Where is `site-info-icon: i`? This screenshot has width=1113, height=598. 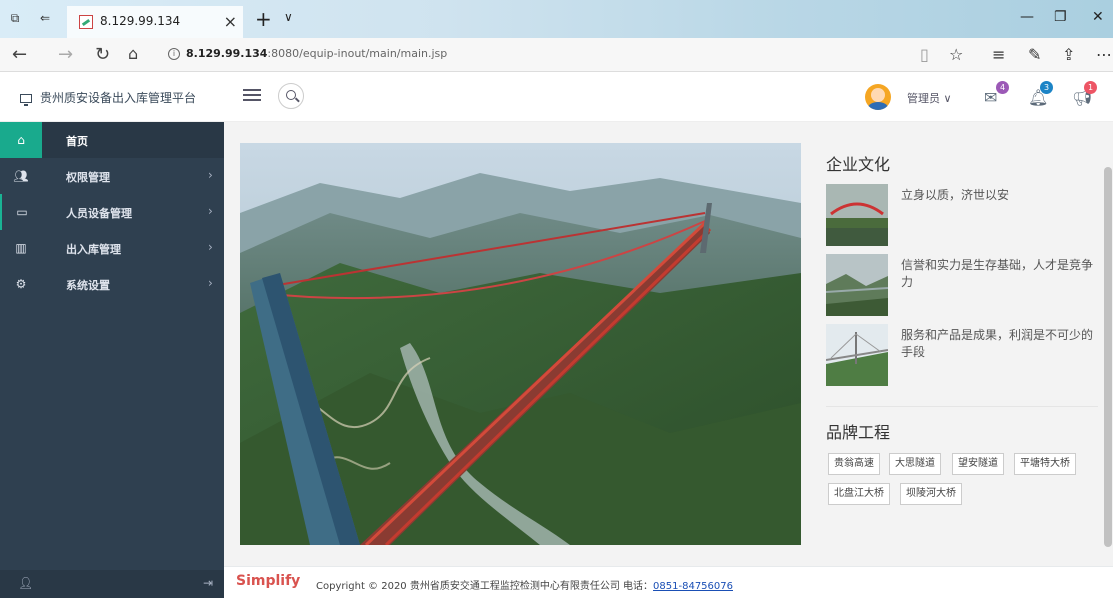 site-info-icon: i is located at coordinates (174, 54).